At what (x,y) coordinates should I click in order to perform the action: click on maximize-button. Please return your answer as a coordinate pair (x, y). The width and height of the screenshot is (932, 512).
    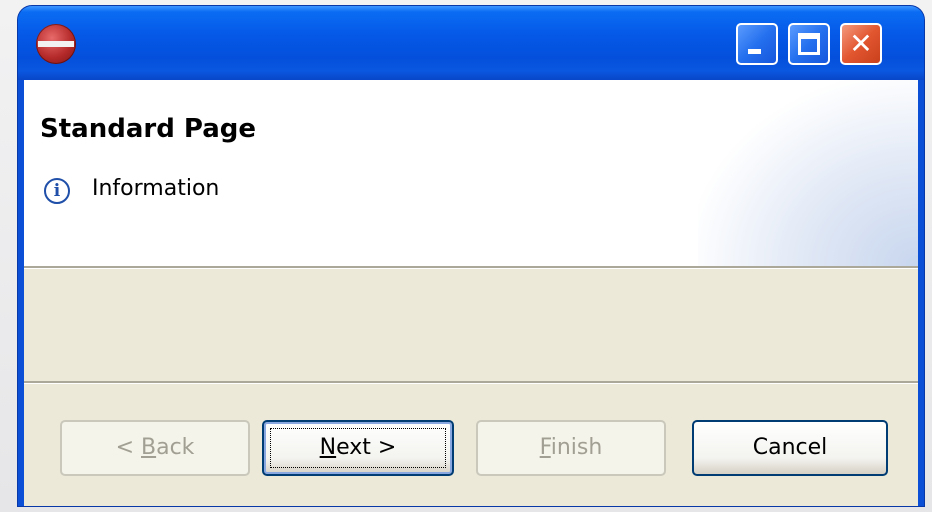
    Looking at the image, I should click on (809, 44).